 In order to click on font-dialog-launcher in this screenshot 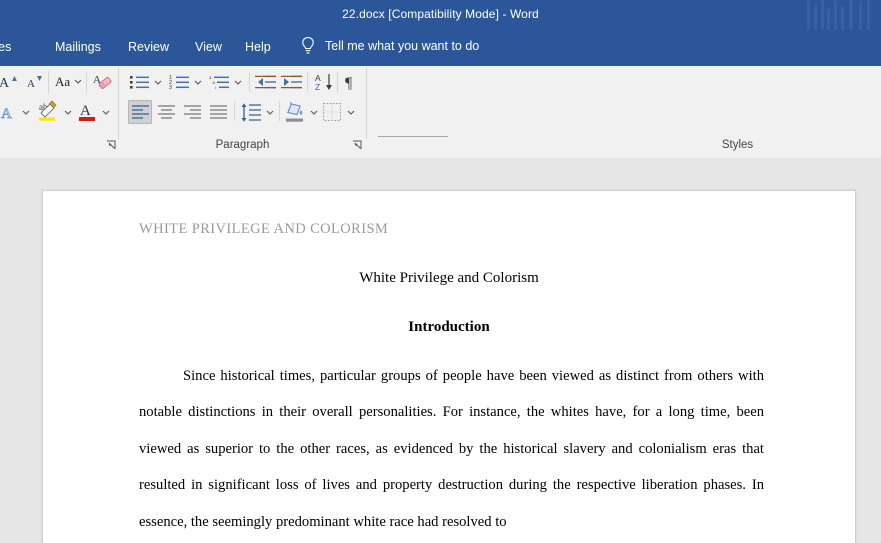, I will do `click(111, 145)`.